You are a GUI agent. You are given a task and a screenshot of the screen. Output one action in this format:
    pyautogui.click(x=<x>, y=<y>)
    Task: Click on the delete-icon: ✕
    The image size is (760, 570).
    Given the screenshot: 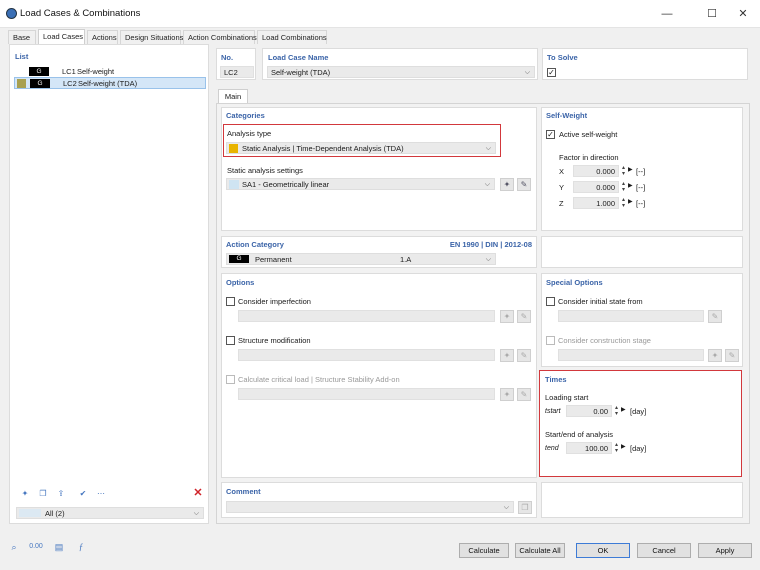 What is the action you would take?
    pyautogui.click(x=198, y=494)
    